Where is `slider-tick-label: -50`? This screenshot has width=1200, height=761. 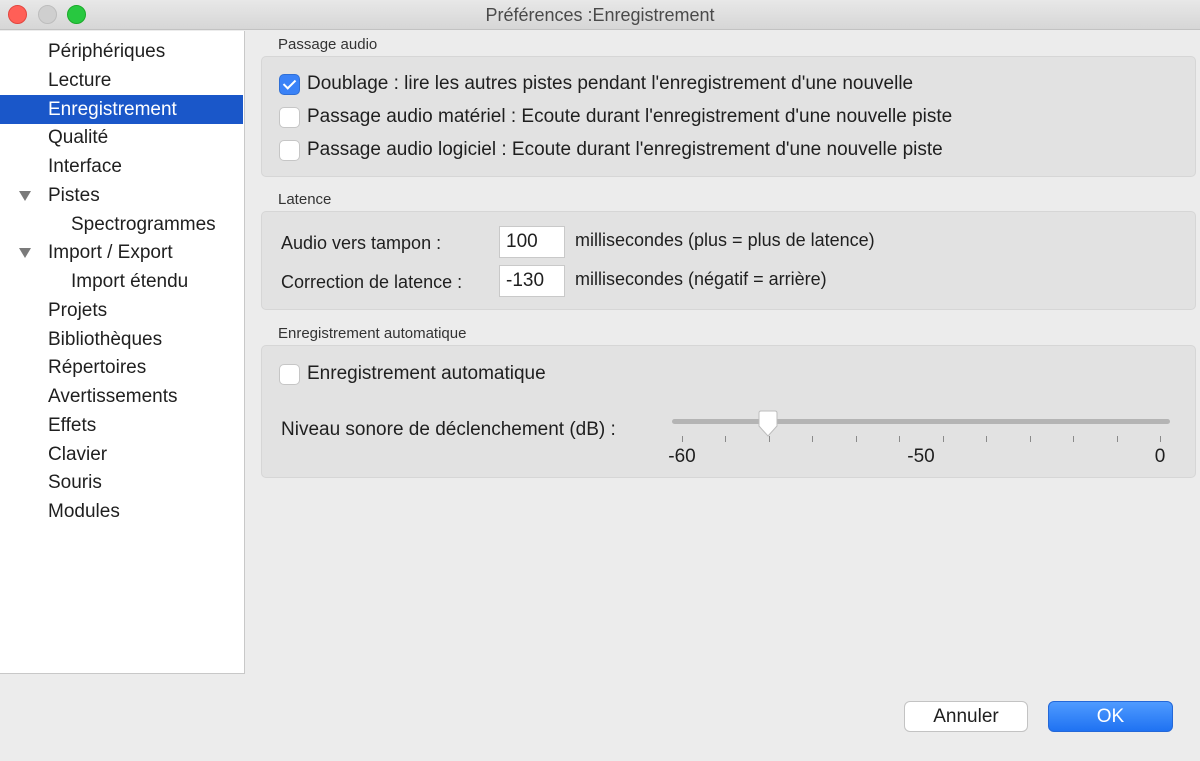 slider-tick-label: -50 is located at coordinates (921, 456).